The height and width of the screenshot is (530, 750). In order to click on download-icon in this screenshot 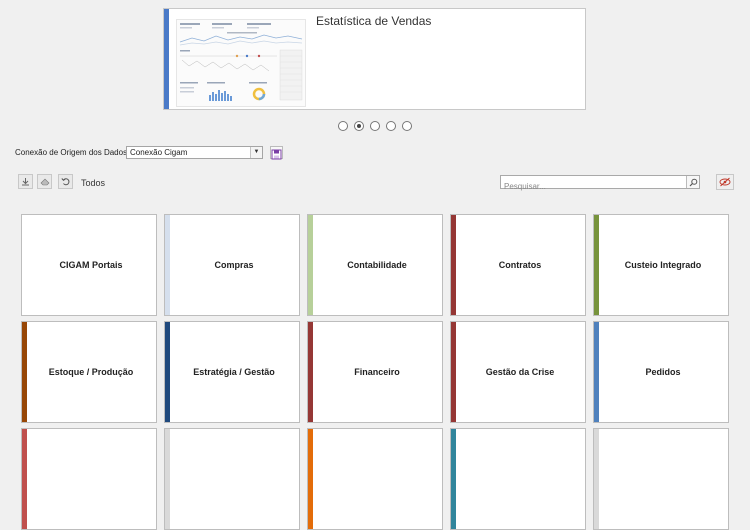, I will do `click(25, 182)`.